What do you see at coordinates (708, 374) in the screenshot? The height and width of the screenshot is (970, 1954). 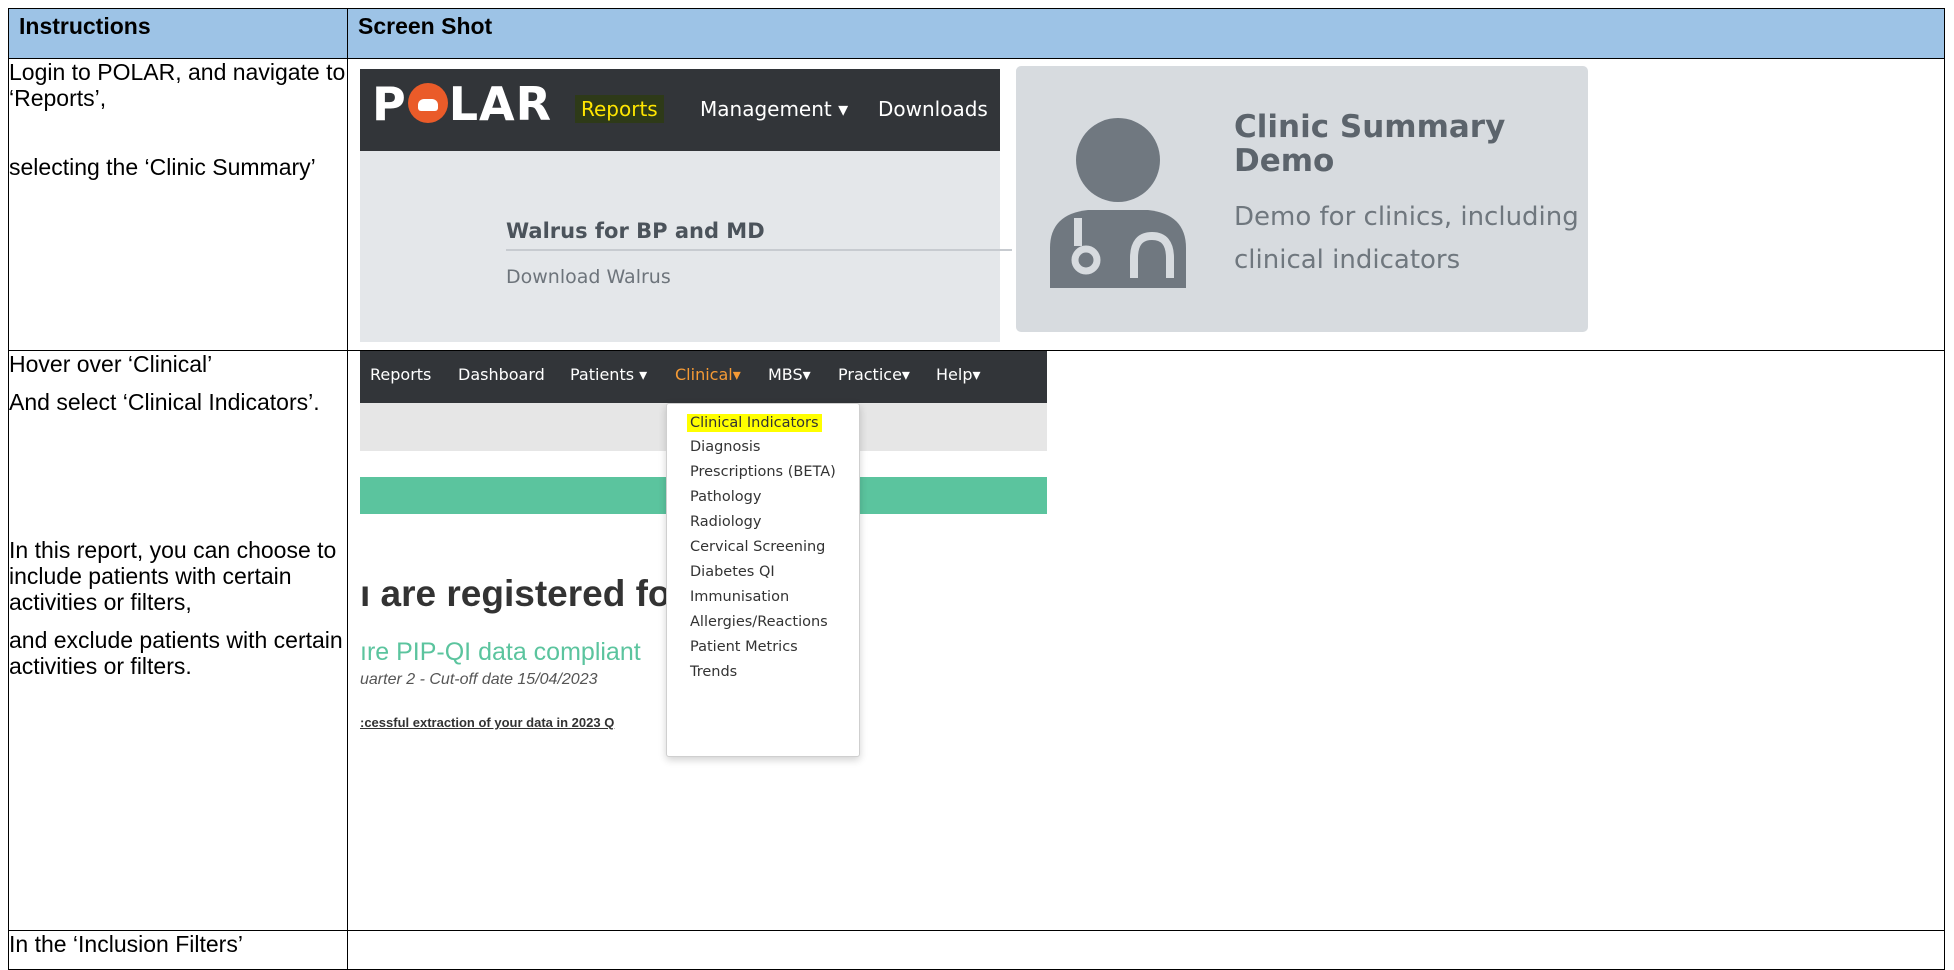 I see `nav-clinical-menu: Clinical▾` at bounding box center [708, 374].